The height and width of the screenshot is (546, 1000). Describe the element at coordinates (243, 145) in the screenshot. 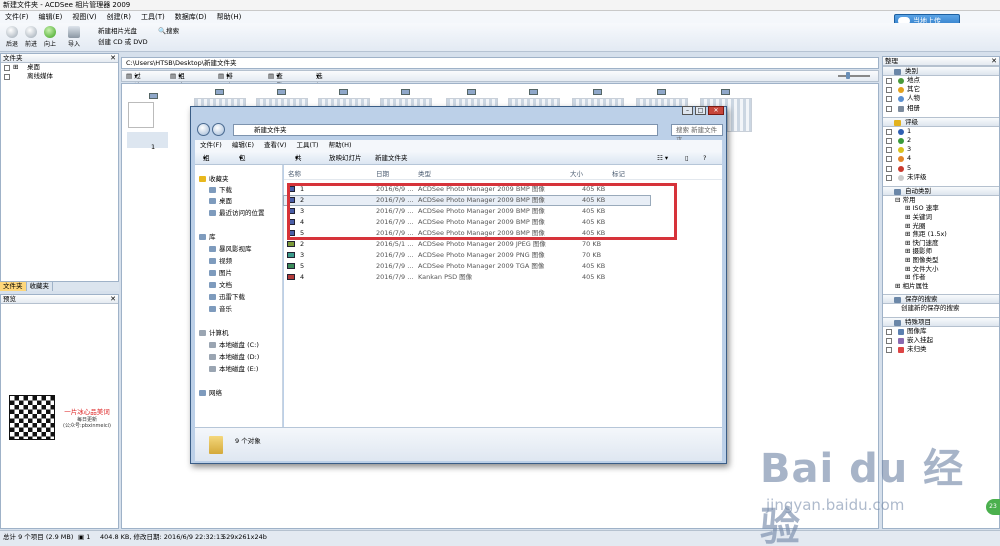

I see `explorer-menu-edit: 编辑(E)` at that location.